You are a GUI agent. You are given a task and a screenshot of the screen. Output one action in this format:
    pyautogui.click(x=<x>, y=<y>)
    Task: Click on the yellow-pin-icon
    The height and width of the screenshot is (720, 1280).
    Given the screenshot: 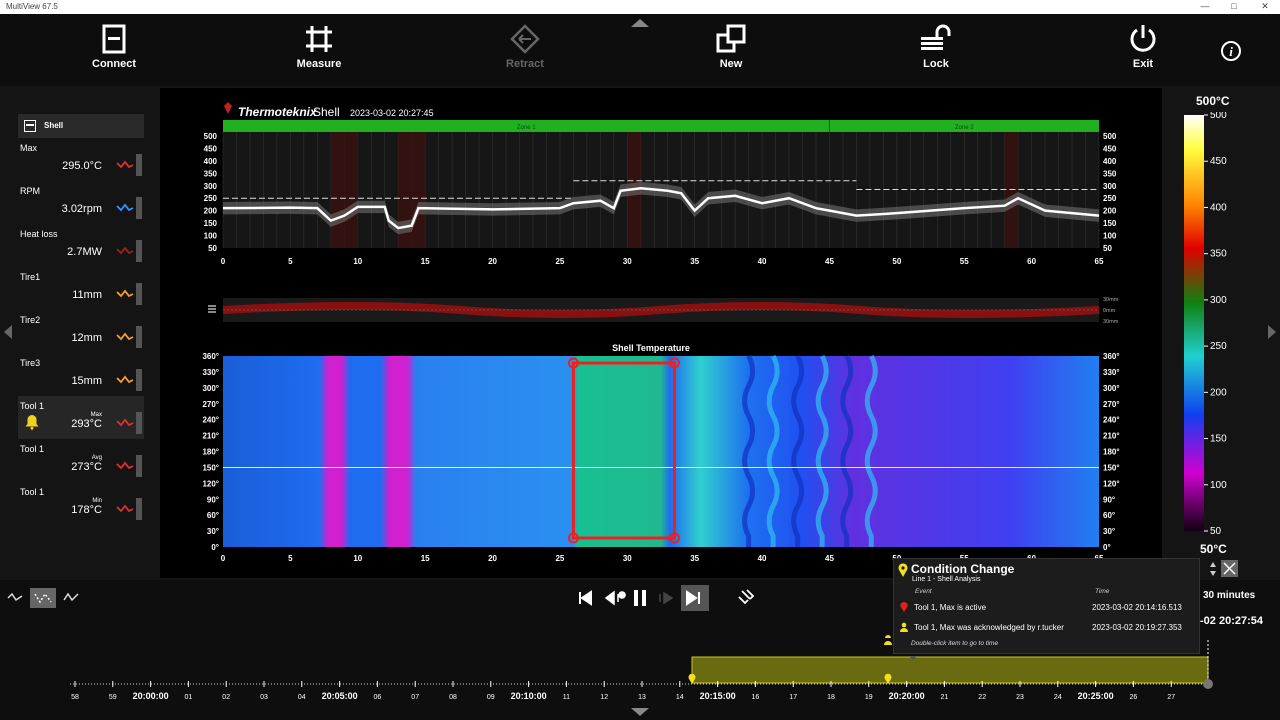 What is the action you would take?
    pyautogui.click(x=903, y=570)
    